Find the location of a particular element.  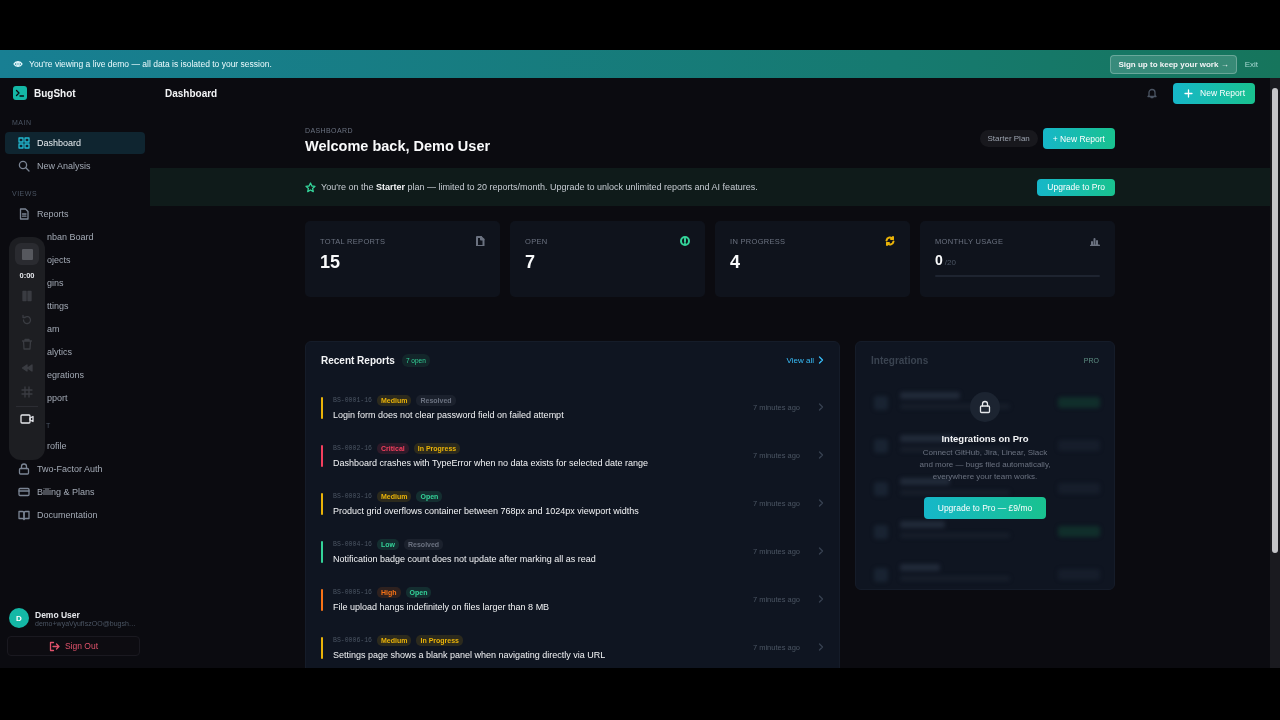

report-title: Dashboard crashes with TypeError when no data exists for selected date range is located at coordinates (491, 462).